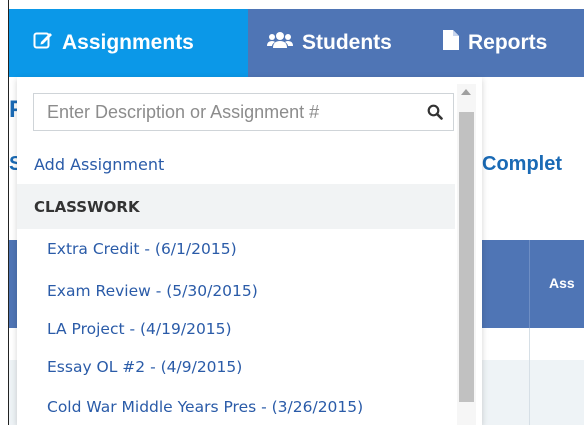  I want to click on section-label: CLASSWORK, so click(87, 207).